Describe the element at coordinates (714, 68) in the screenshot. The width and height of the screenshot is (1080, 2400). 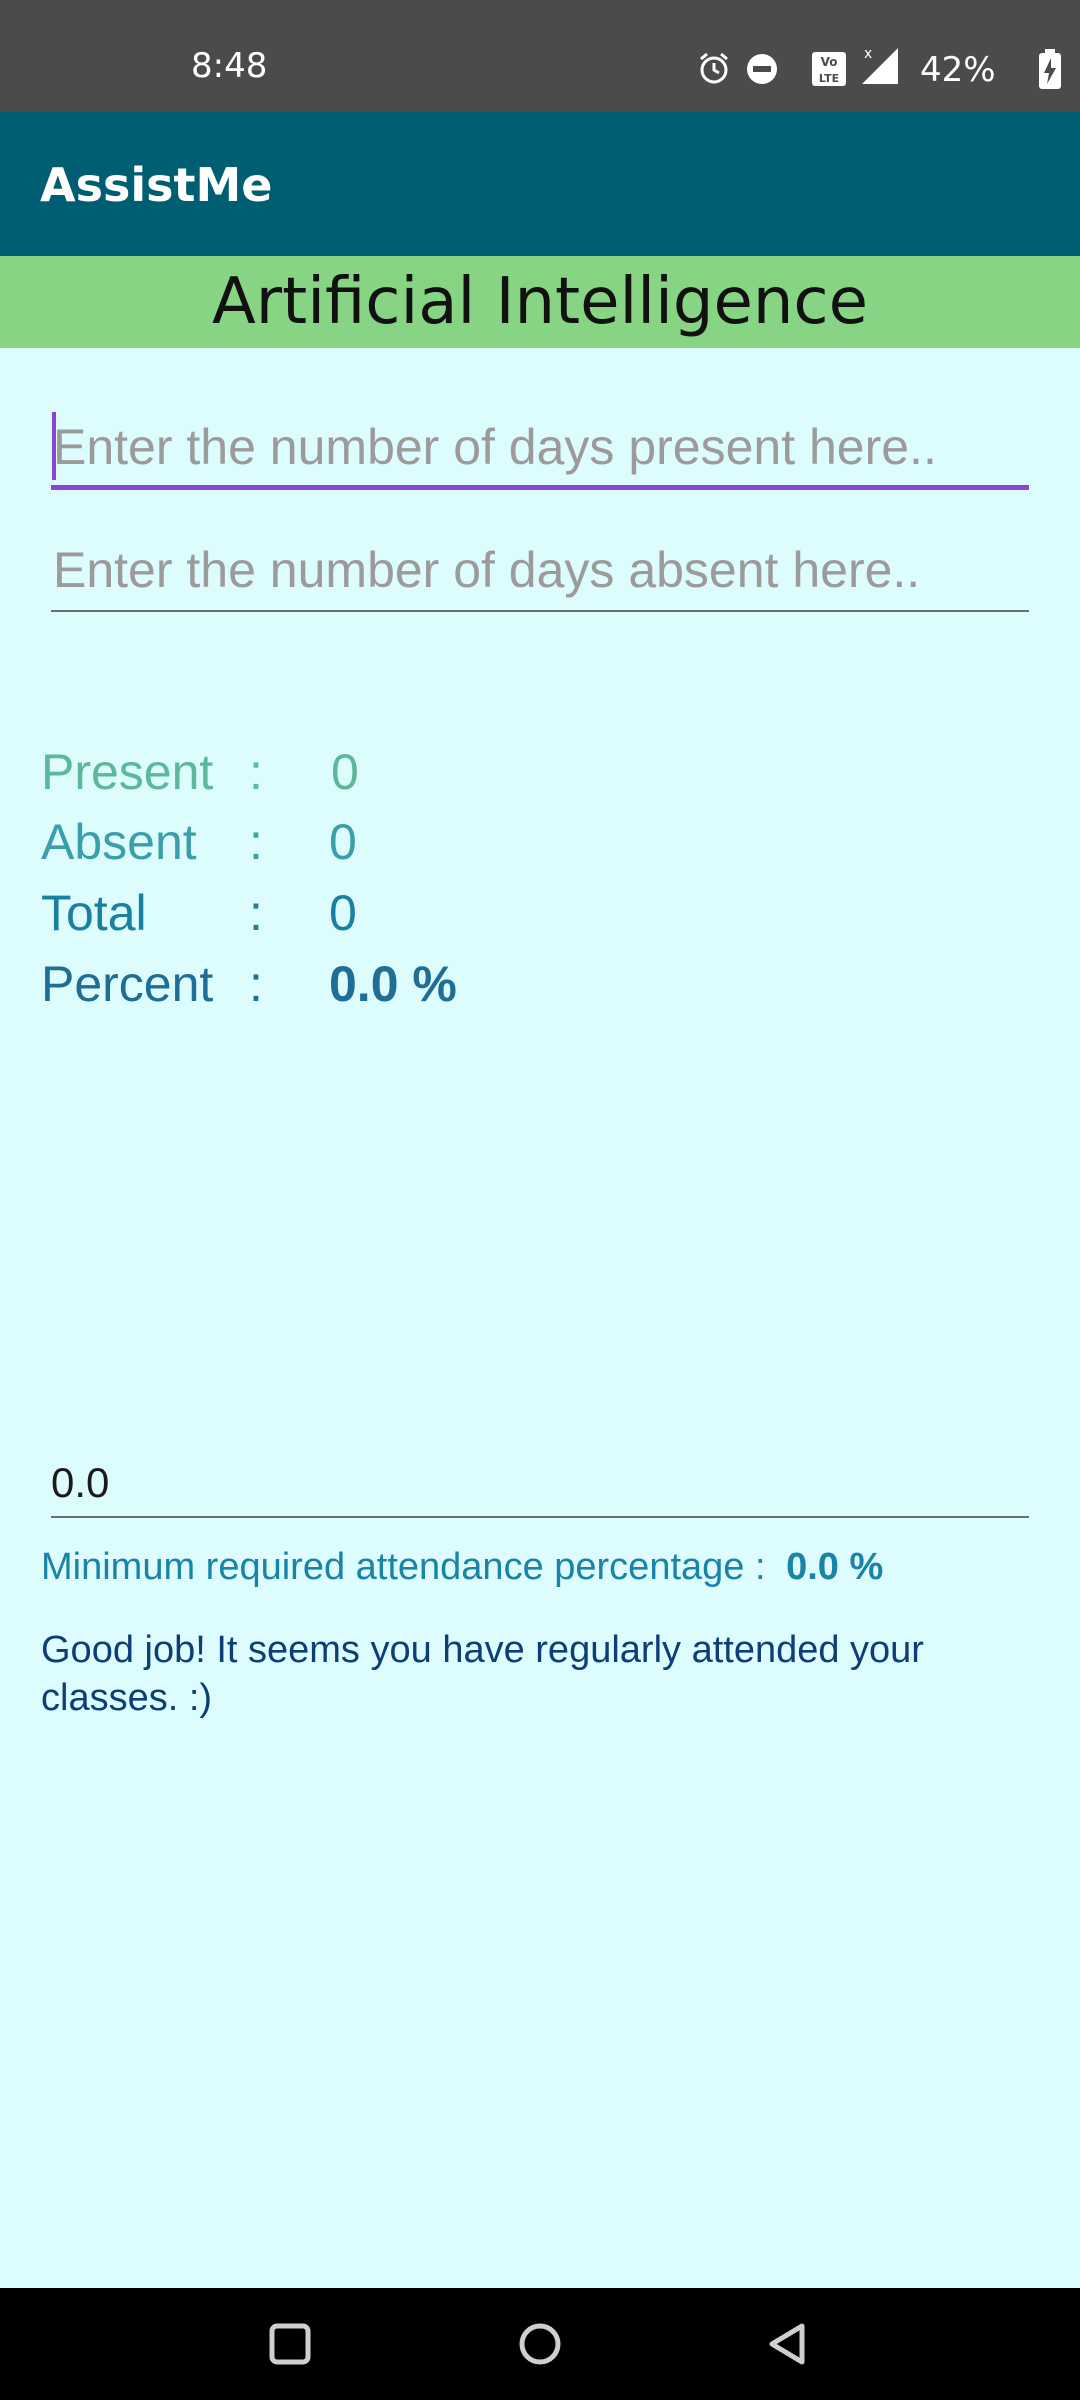
I see `alarm-icon` at that location.